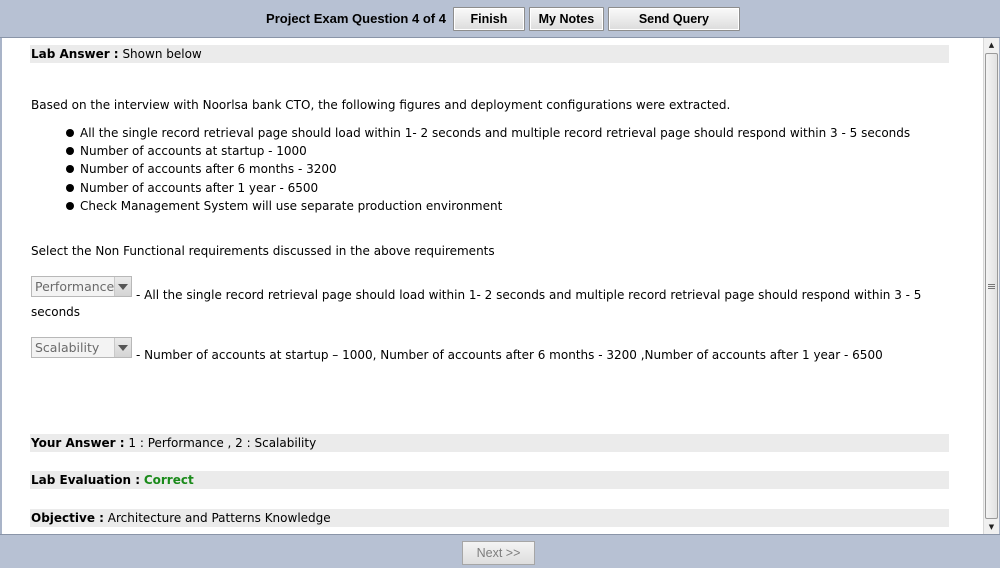 The width and height of the screenshot is (1000, 568). What do you see at coordinates (488, 18) in the screenshot?
I see `finish-button: Finish` at bounding box center [488, 18].